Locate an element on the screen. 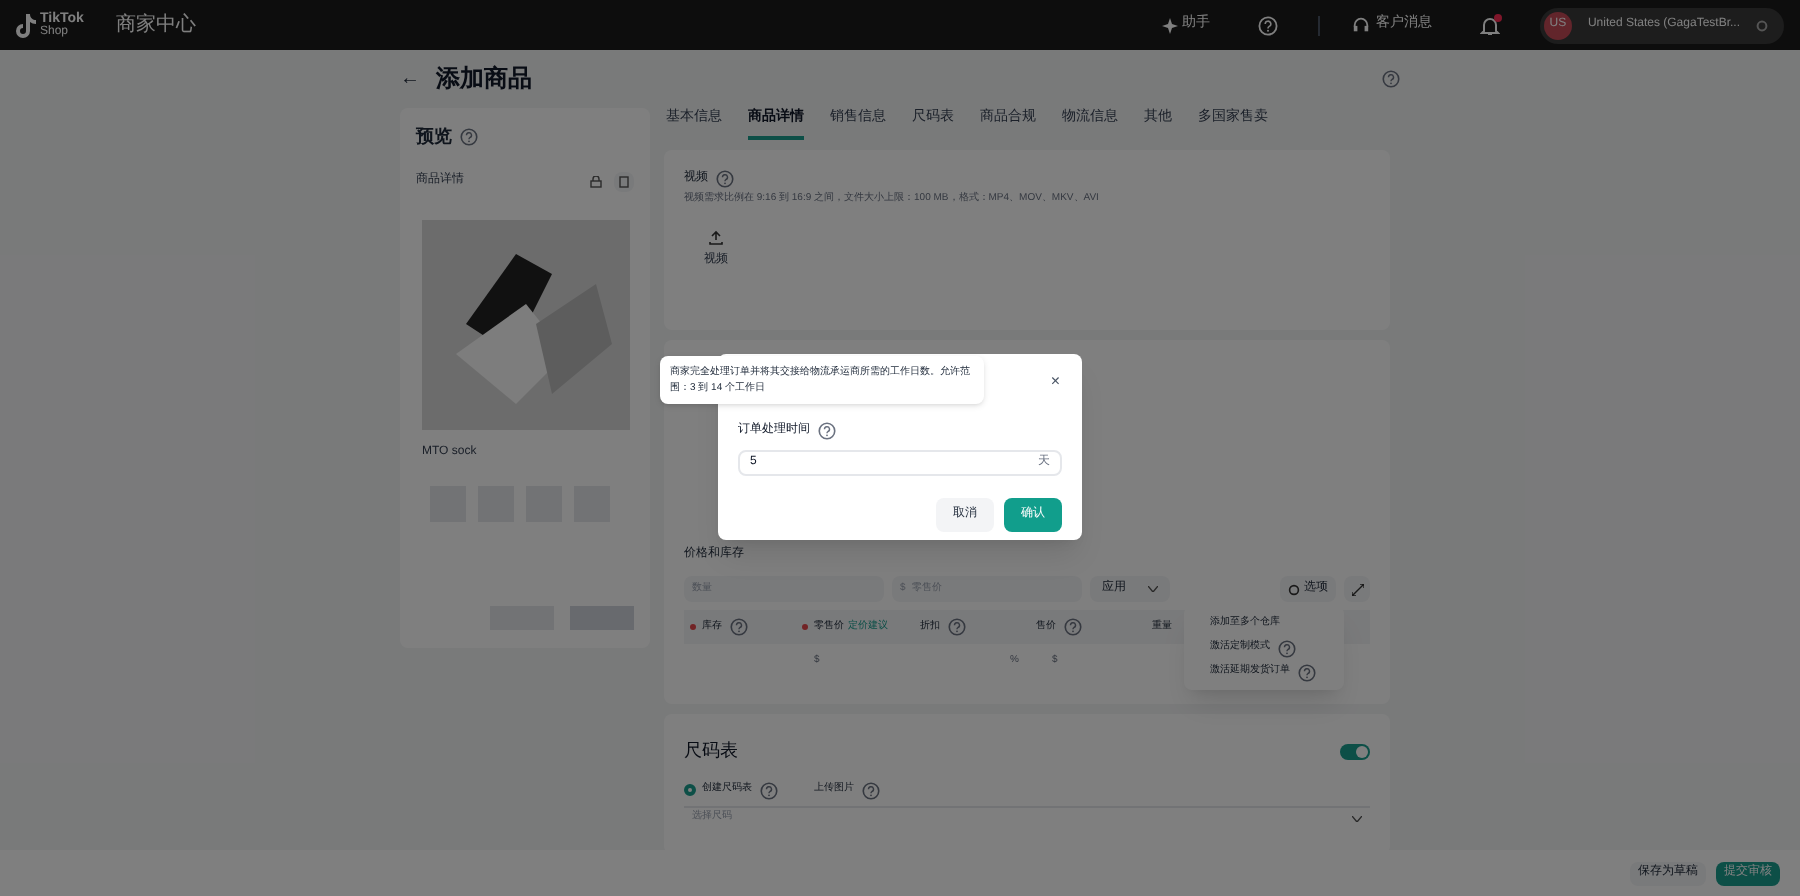  toggle-switch is located at coordinates (1355, 751).